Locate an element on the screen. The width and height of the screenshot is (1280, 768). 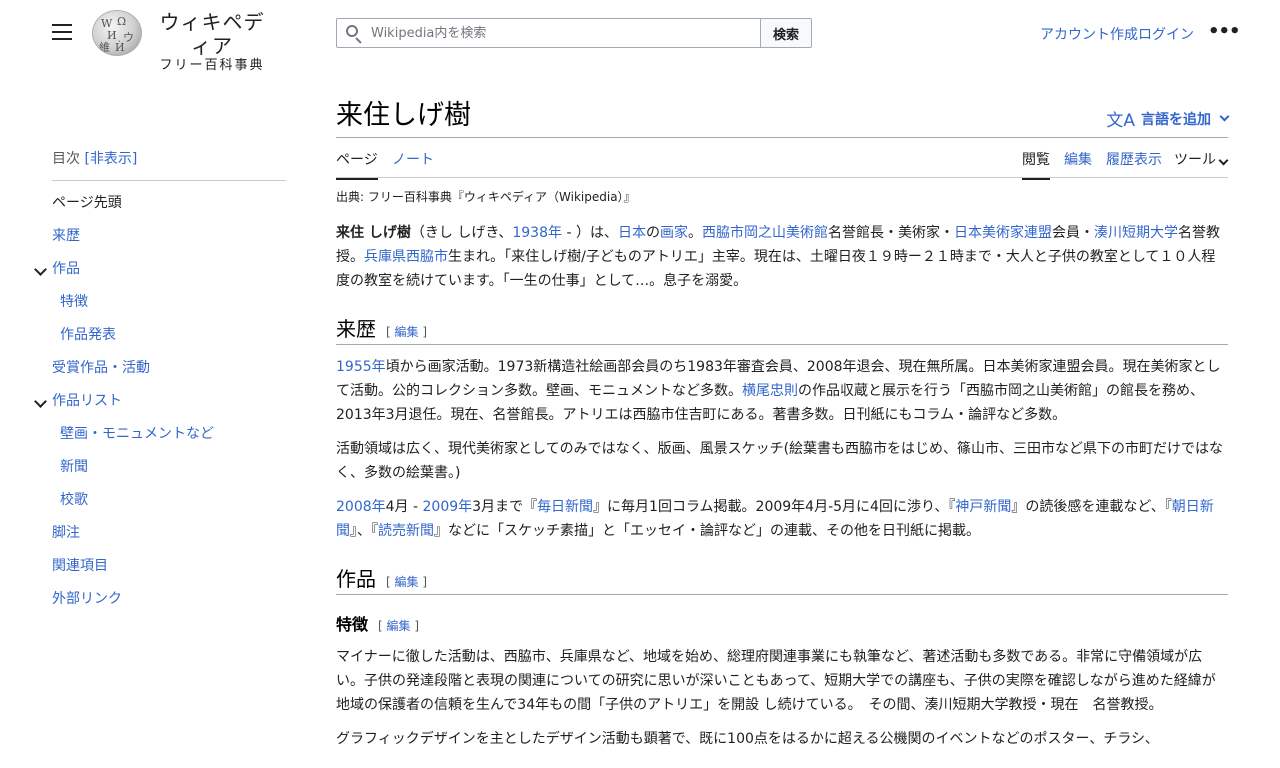
more-options-icon: ••• is located at coordinates (1224, 32).